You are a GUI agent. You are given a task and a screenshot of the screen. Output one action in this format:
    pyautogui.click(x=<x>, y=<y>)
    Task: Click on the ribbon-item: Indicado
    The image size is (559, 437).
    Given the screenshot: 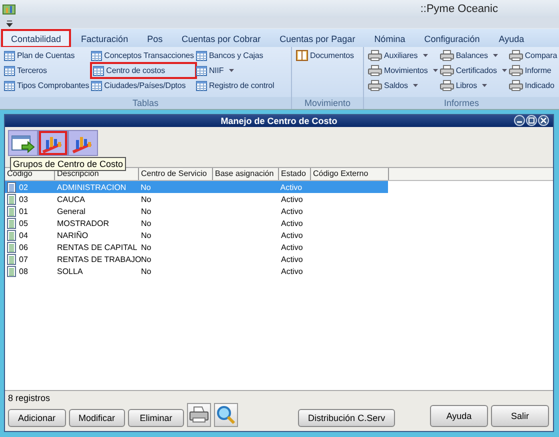 What is the action you would take?
    pyautogui.click(x=533, y=85)
    